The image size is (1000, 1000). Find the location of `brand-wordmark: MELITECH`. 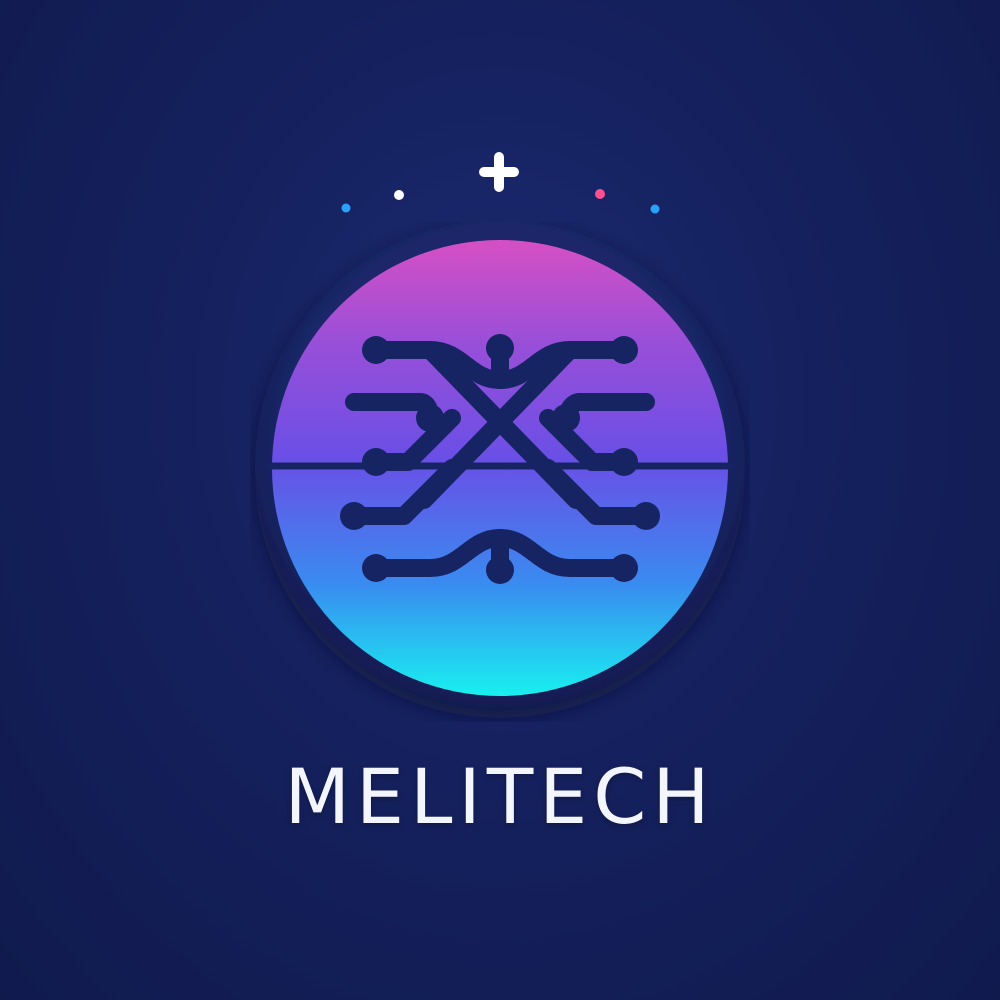

brand-wordmark: MELITECH is located at coordinates (500, 796).